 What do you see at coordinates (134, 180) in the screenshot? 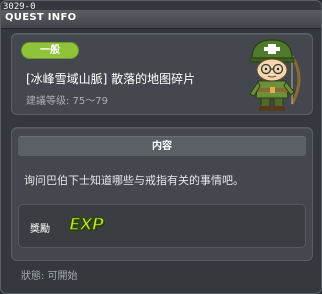
I see `quest-description: 询问巴伯下士知道哪些与戒指有关的事情吧。` at bounding box center [134, 180].